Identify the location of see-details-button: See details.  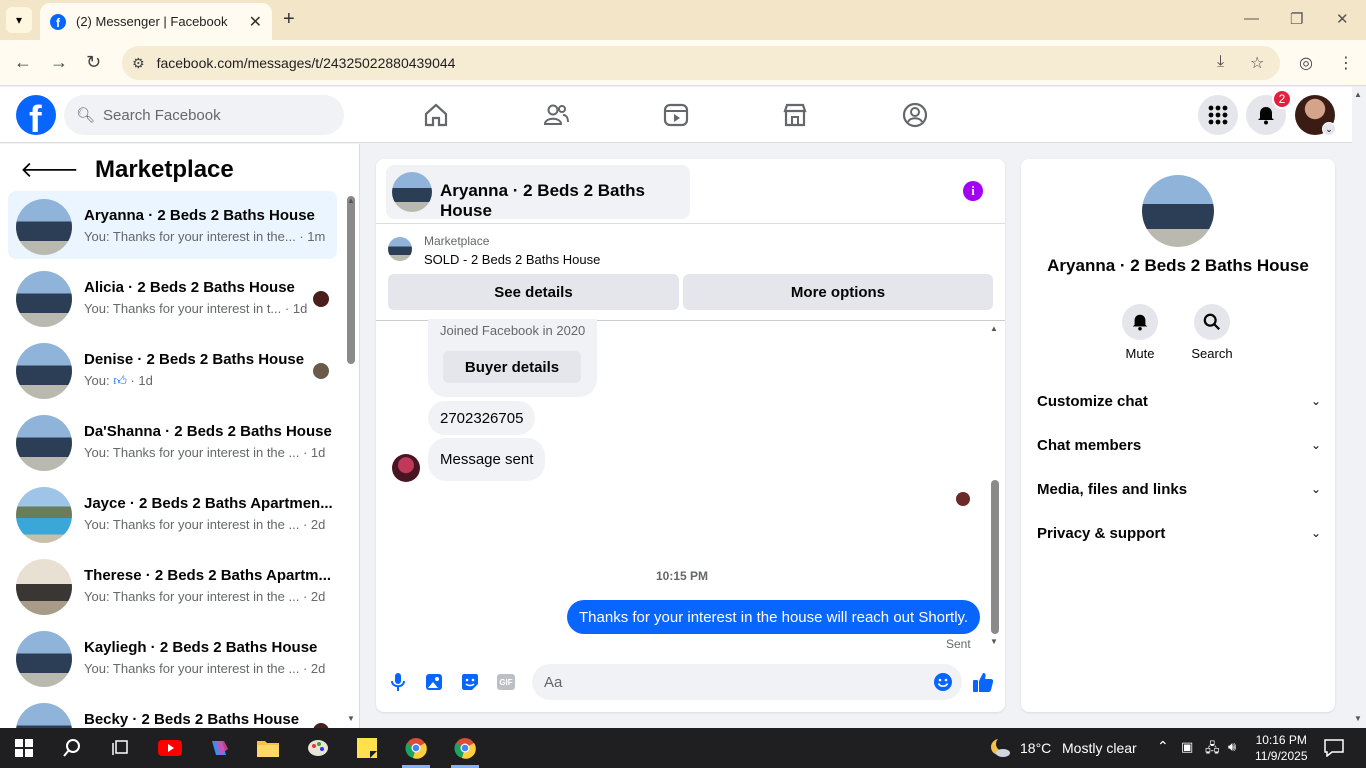
(533, 292).